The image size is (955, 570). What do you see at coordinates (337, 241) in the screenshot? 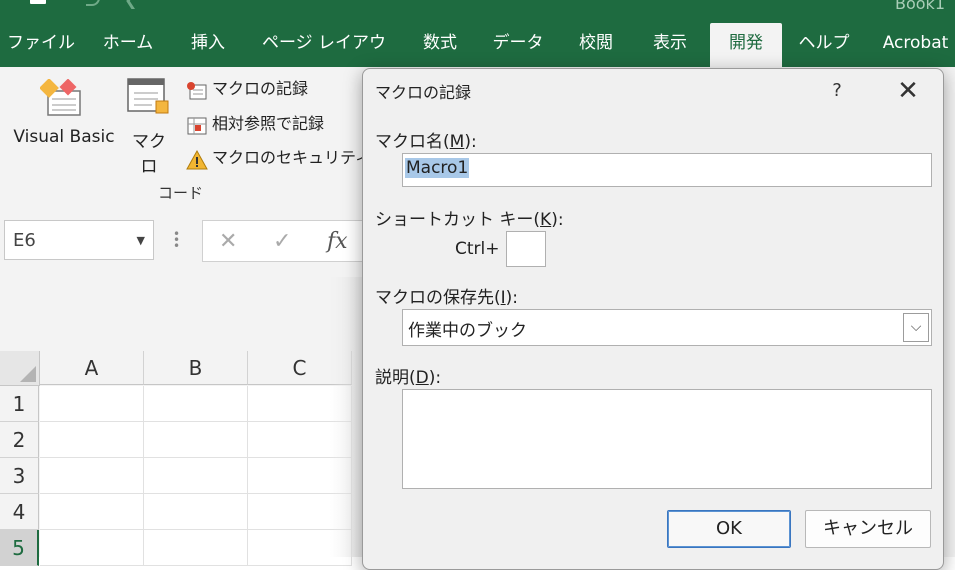
I see `insert-function-icon: fx` at bounding box center [337, 241].